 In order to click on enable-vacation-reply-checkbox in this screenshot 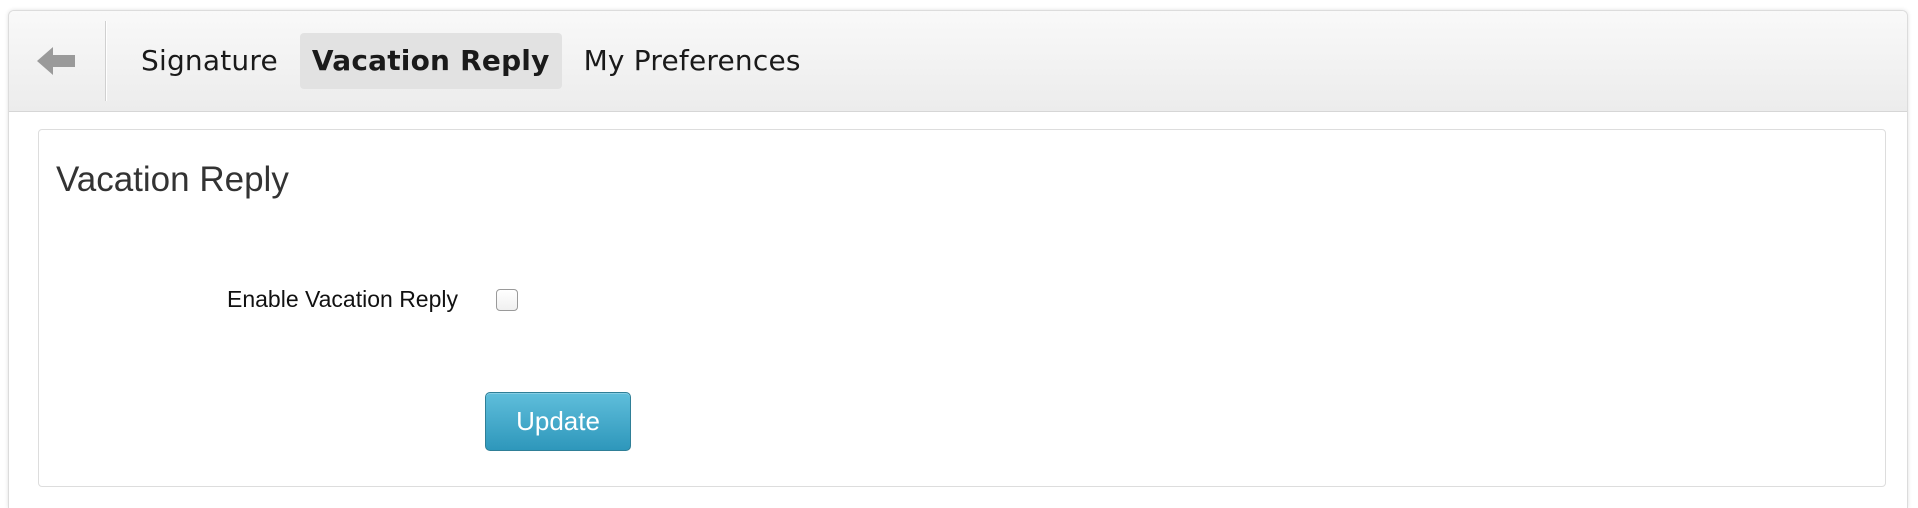, I will do `click(507, 300)`.